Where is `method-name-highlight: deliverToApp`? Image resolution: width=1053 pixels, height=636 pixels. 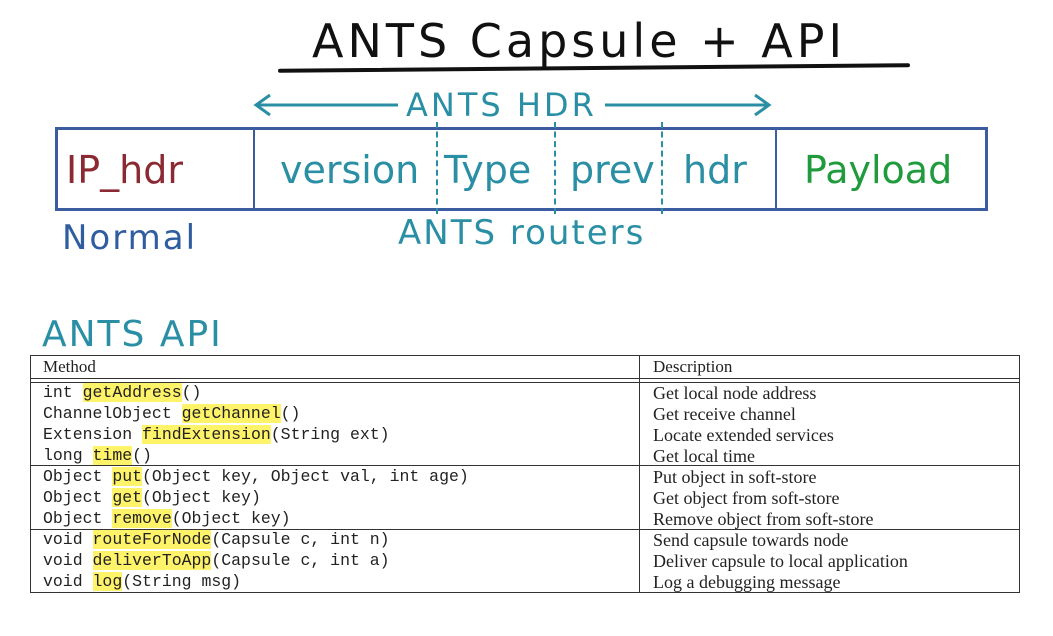
method-name-highlight: deliverToApp is located at coordinates (152, 560).